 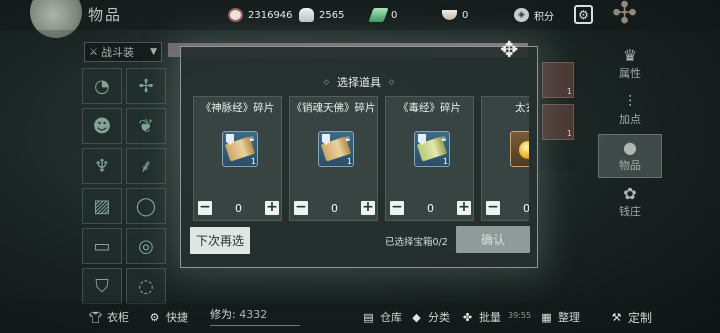 I want to click on currency-silver: 2565, so click(x=321, y=15).